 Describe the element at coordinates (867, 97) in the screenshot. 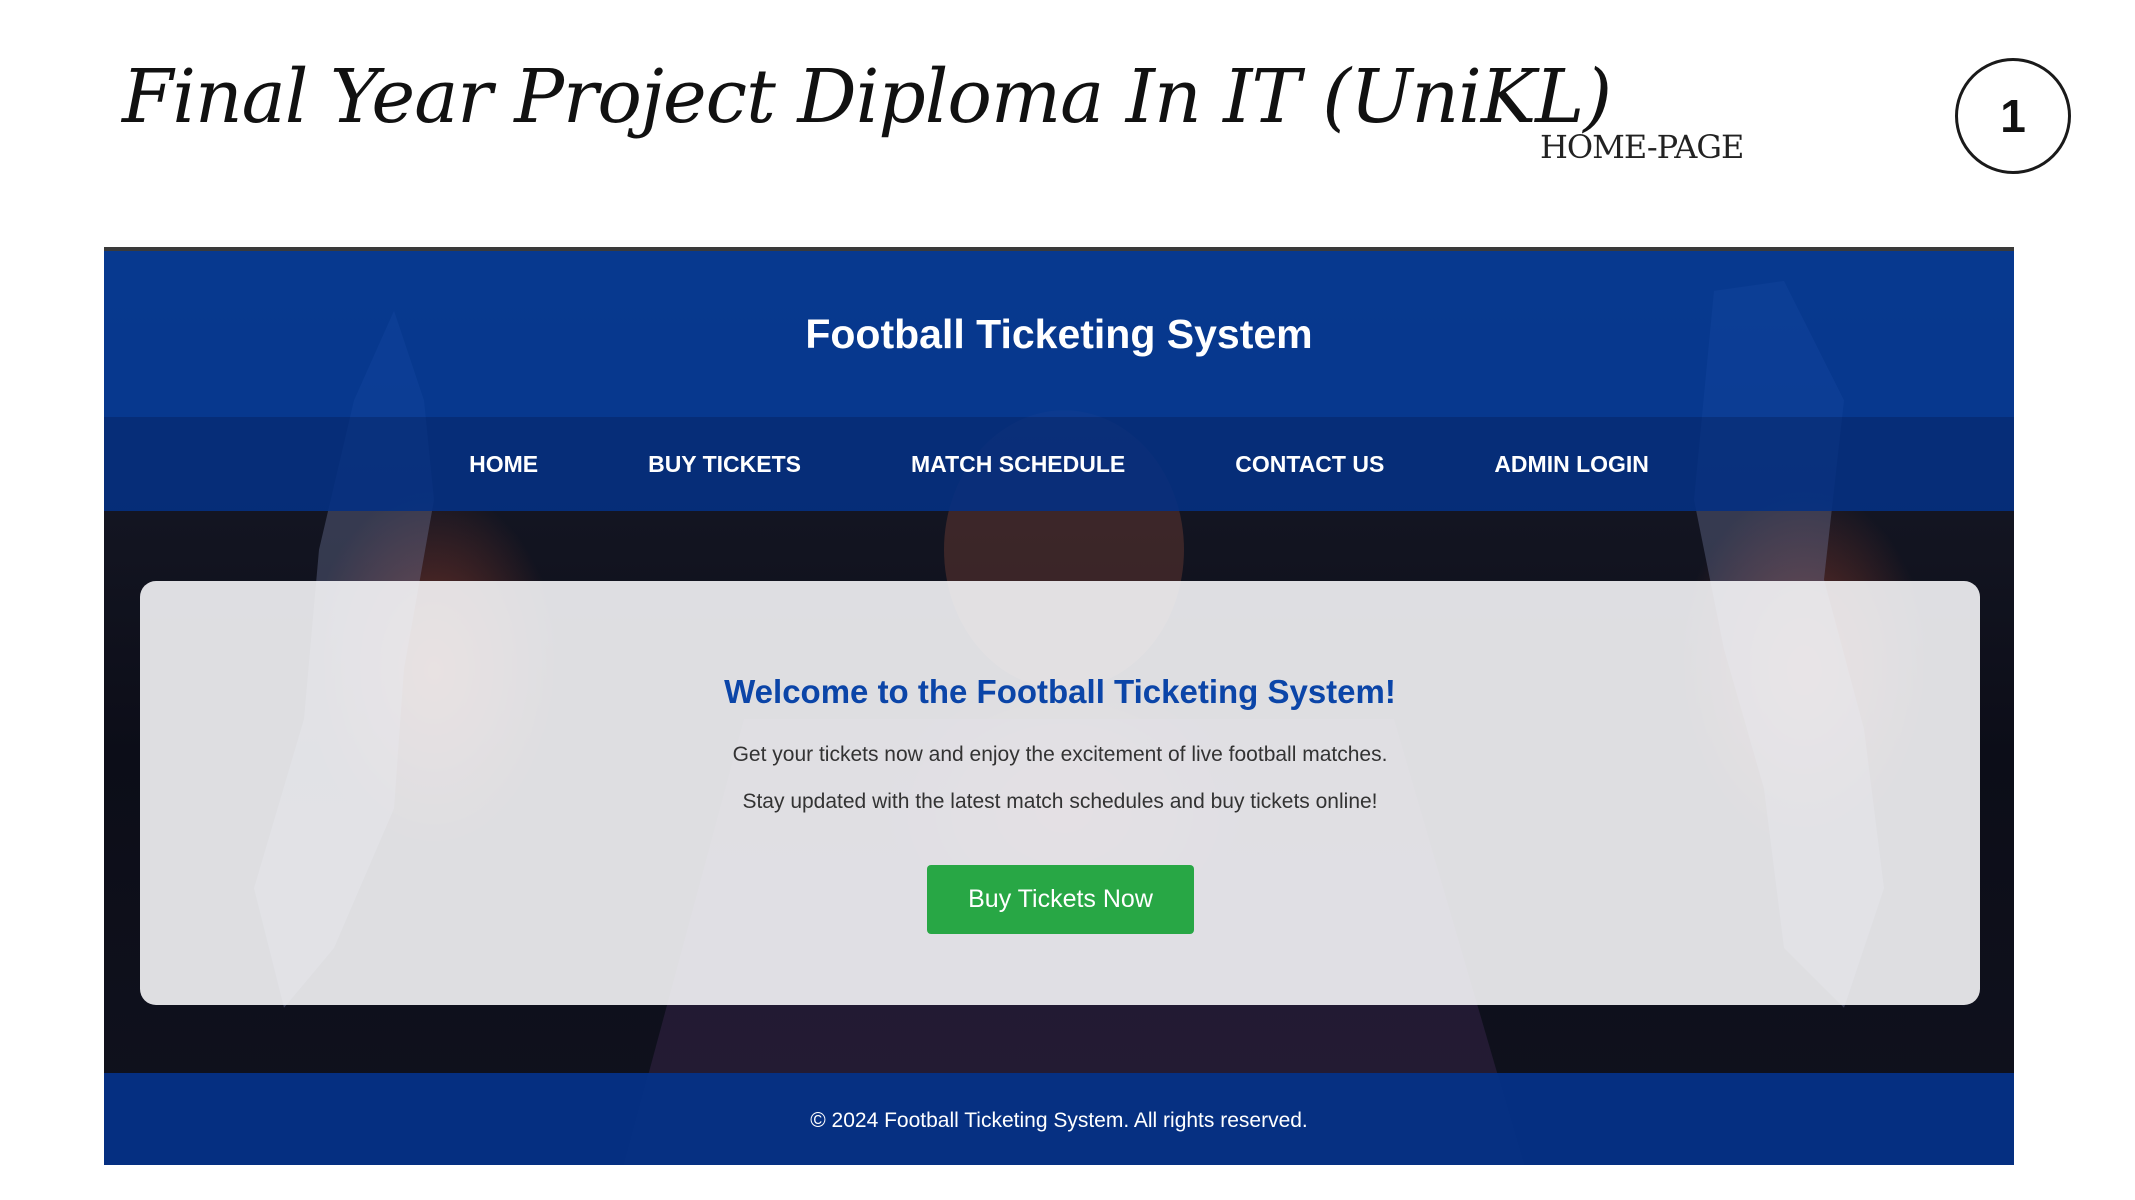

I see `slide-title: Final Year Project Diploma In IT (UniKL)` at that location.